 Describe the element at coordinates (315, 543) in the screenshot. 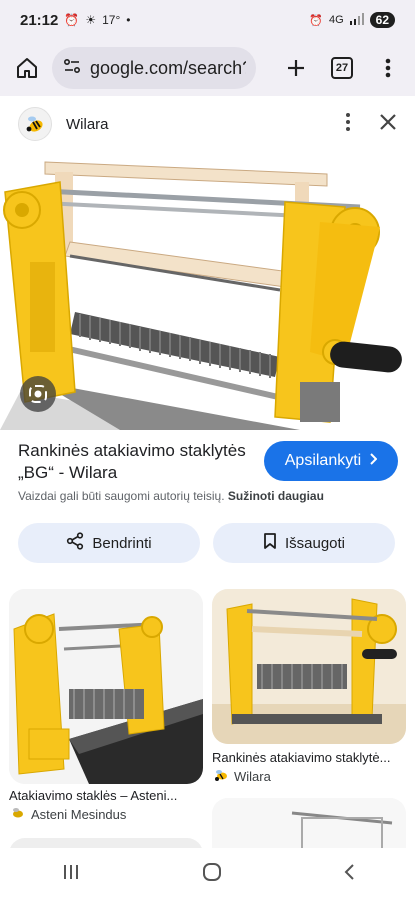

I see `save-label: Išsaugoti` at that location.